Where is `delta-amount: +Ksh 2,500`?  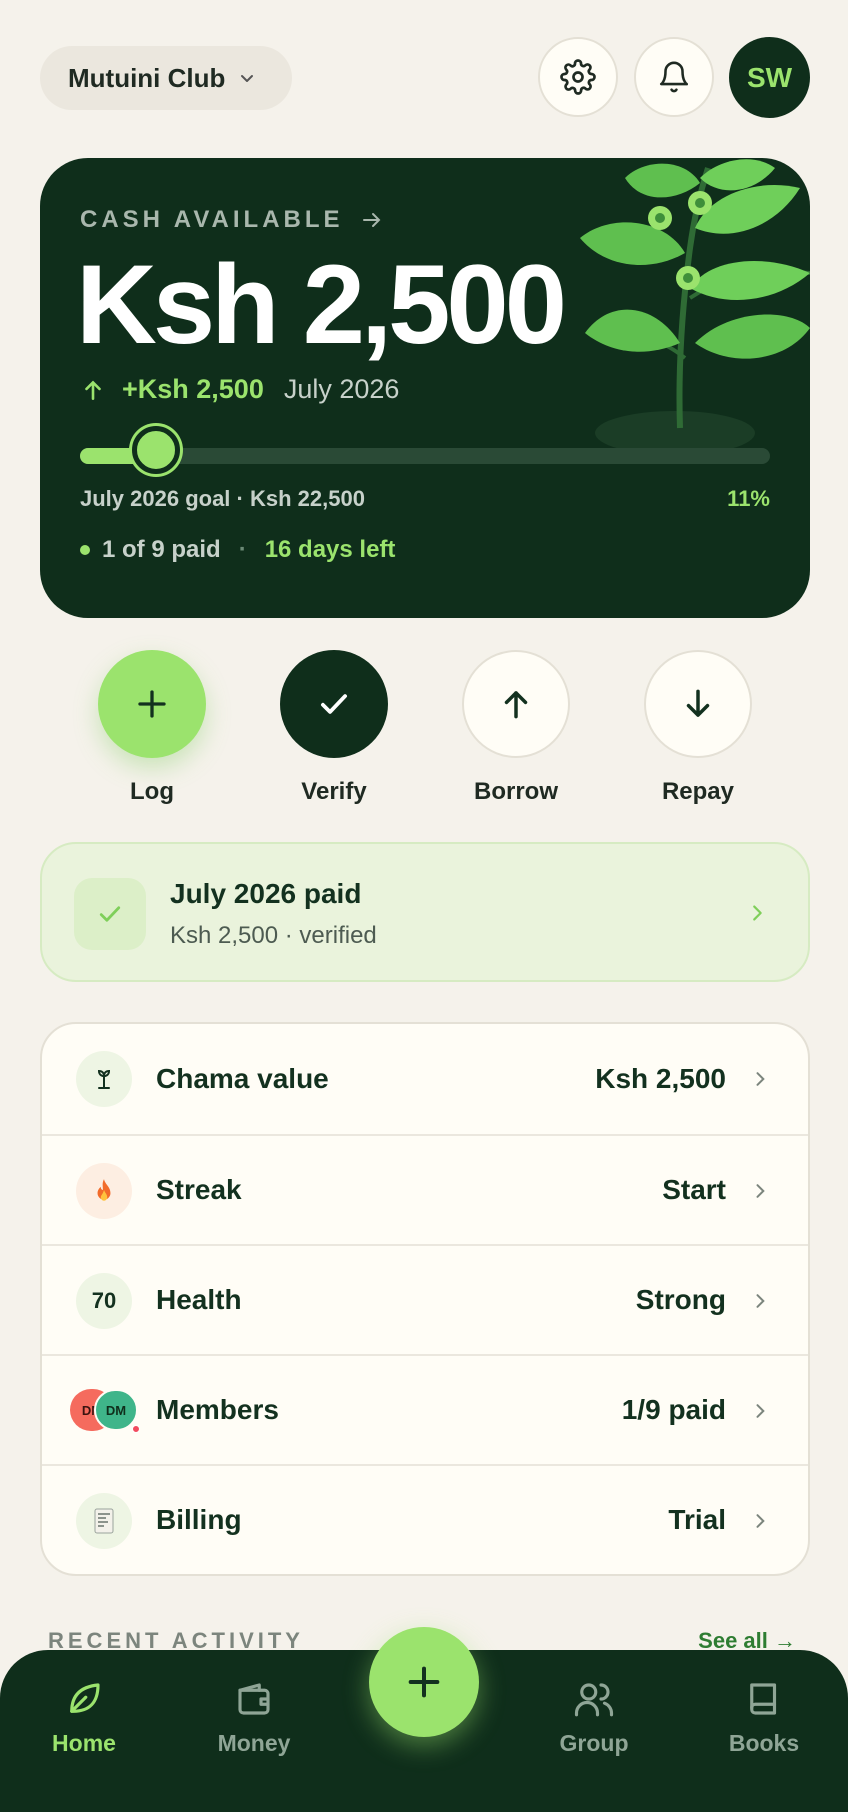
delta-amount: +Ksh 2,500 is located at coordinates (193, 389).